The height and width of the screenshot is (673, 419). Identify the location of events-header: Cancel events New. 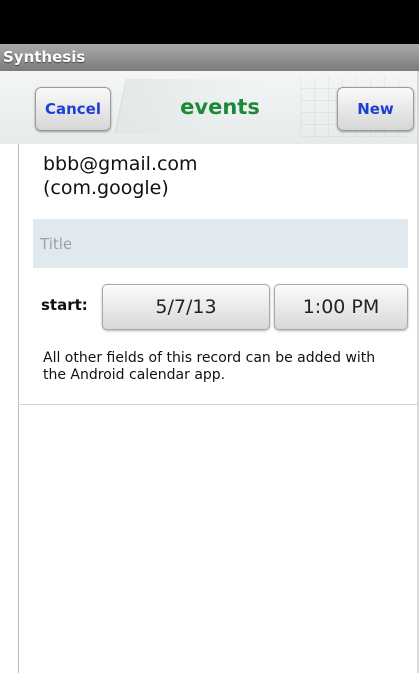
(209, 107).